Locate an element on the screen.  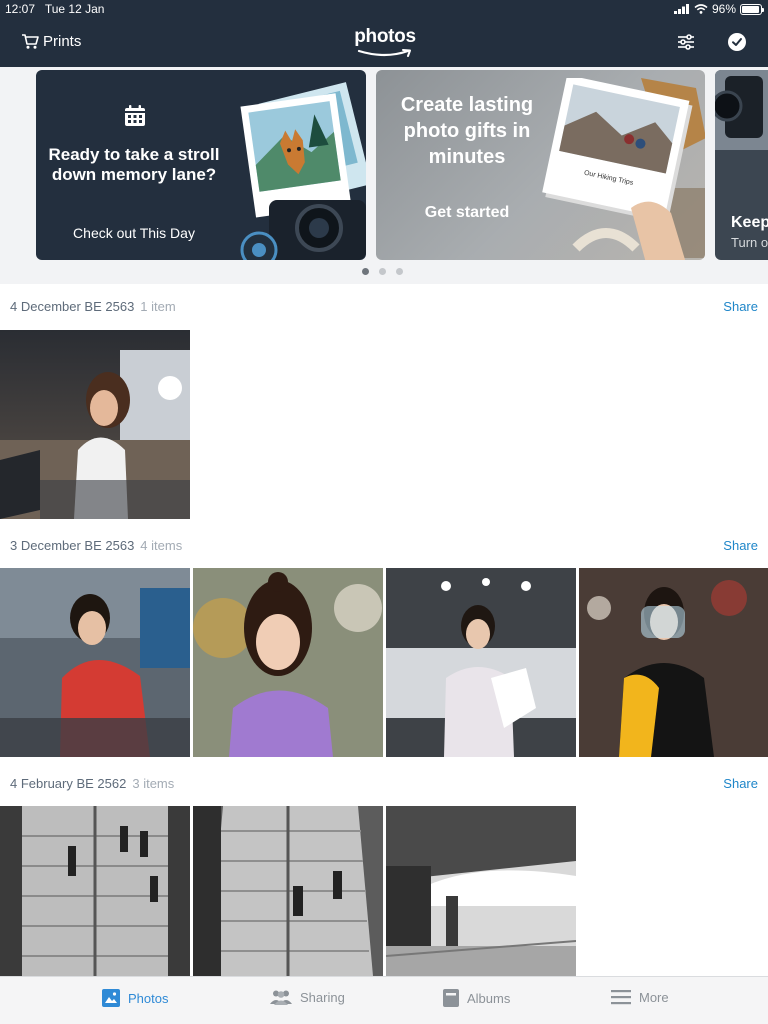
bottom-tab-bar: Photos Sharing Albums More is located at coordinates (384, 1000).